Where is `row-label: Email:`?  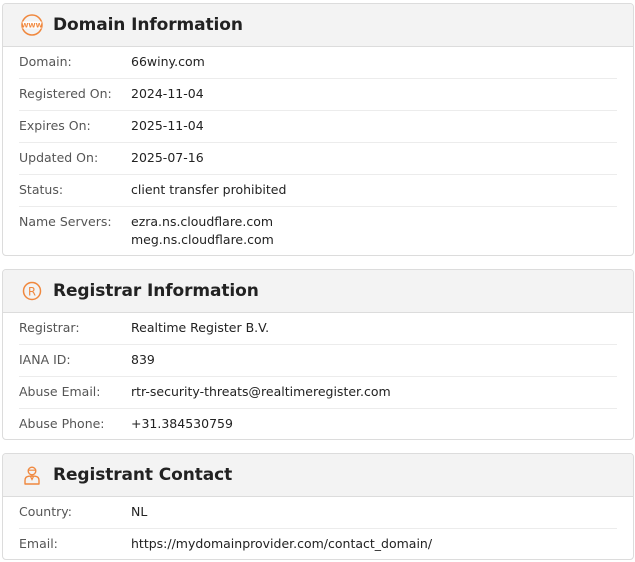
row-label: Email: is located at coordinates (38, 543).